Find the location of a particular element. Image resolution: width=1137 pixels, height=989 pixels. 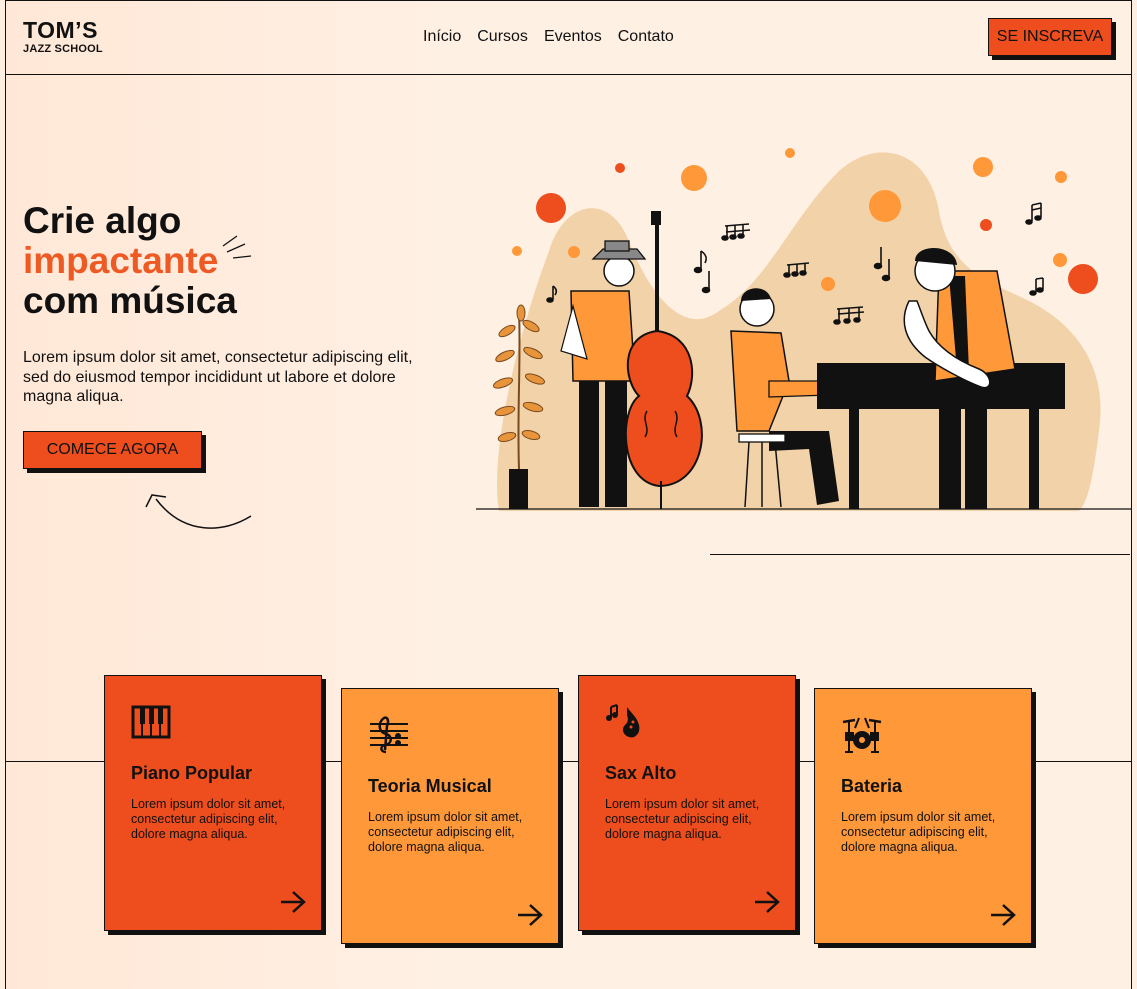

sparkle-lines-icon is located at coordinates (237, 247).